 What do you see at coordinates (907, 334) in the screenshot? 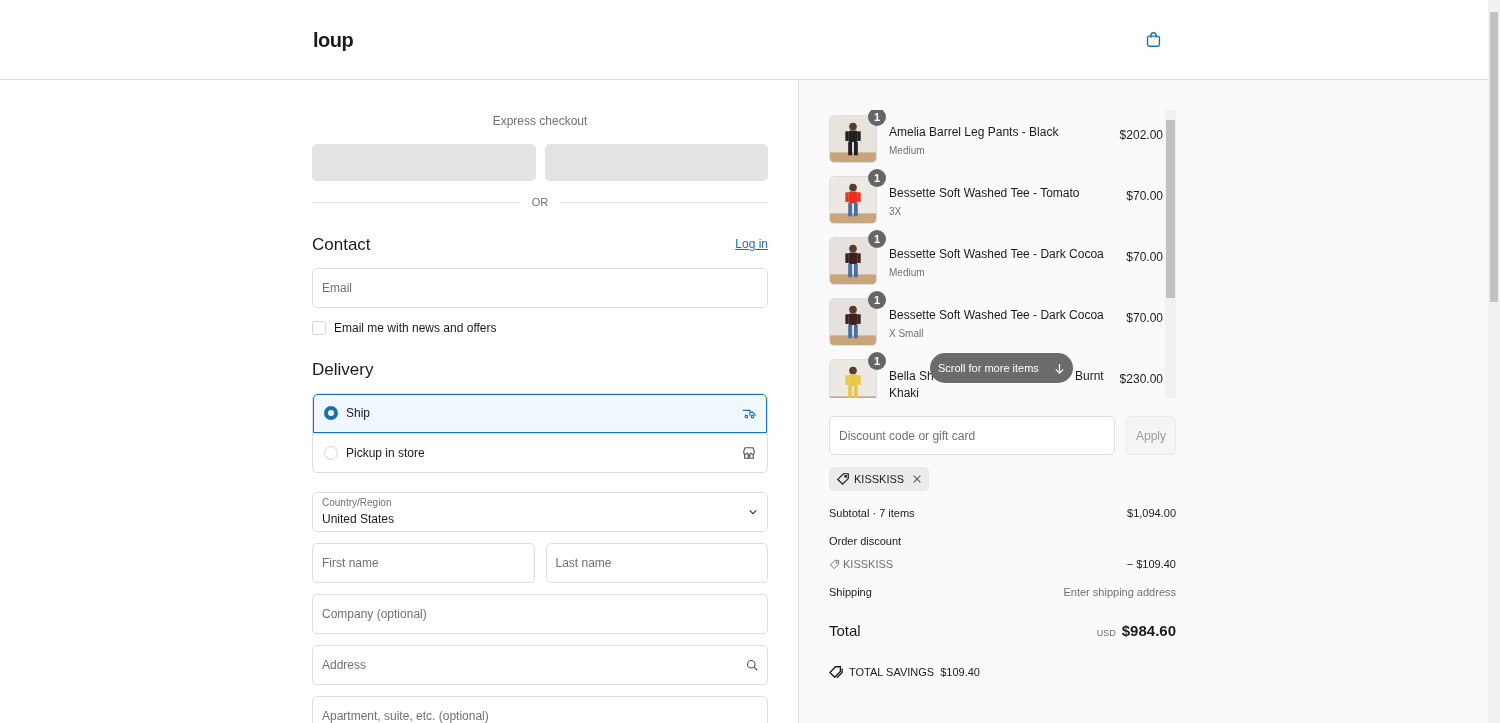
I see `product-variant: X Small` at bounding box center [907, 334].